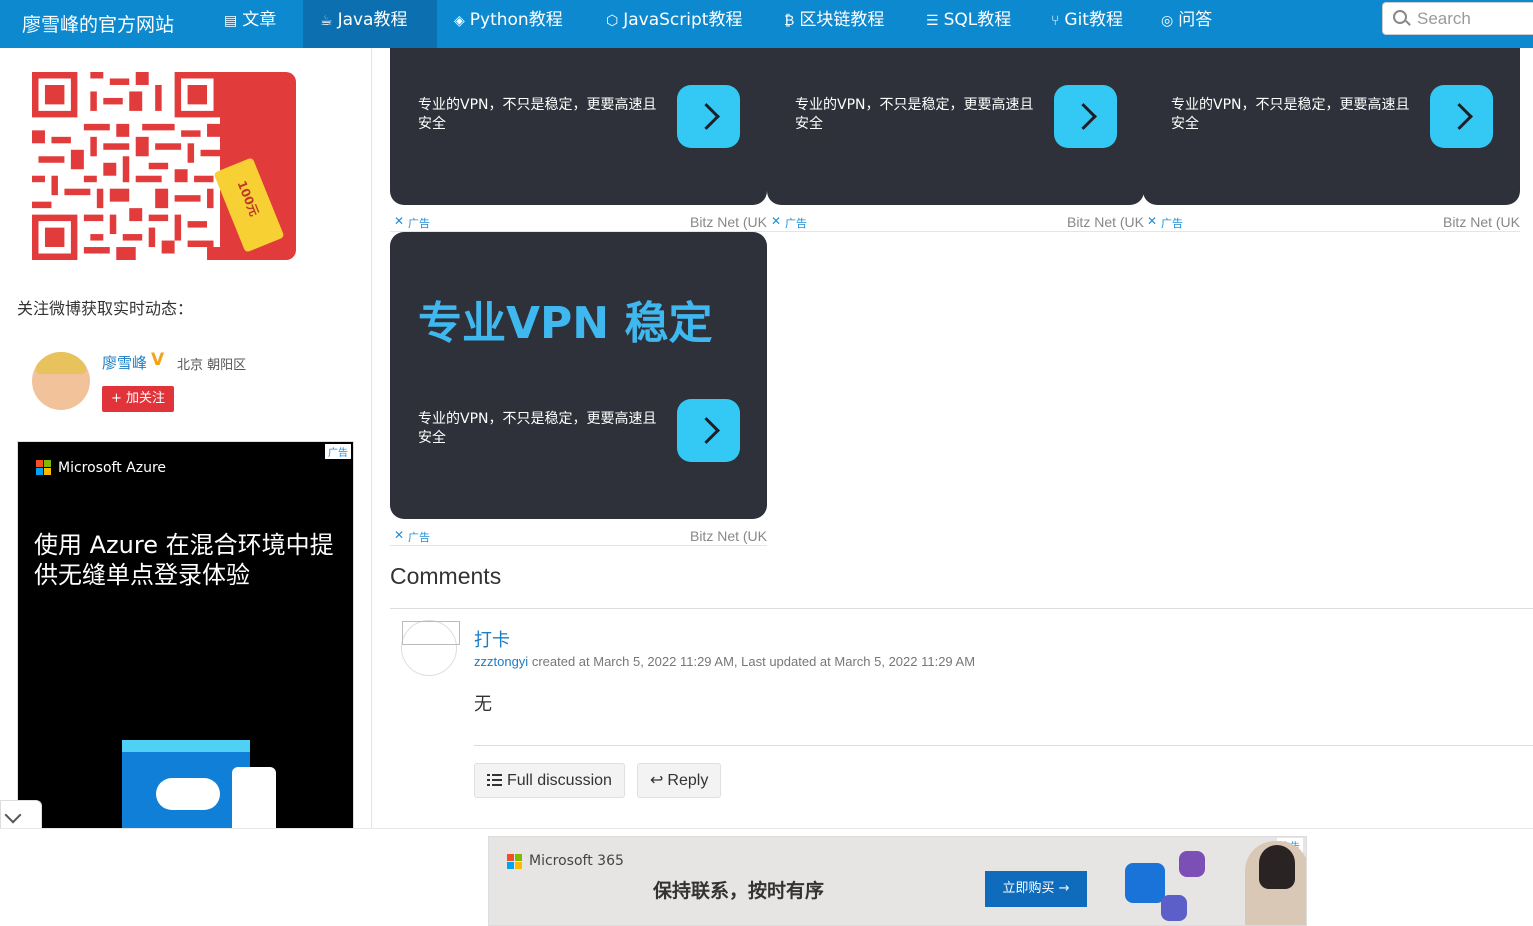 Image resolution: width=1533 pixels, height=926 pixels. What do you see at coordinates (184, 560) in the screenshot?
I see `azure-headline: 使用 Azure 在混合环境中提供无缝单点登录体验` at bounding box center [184, 560].